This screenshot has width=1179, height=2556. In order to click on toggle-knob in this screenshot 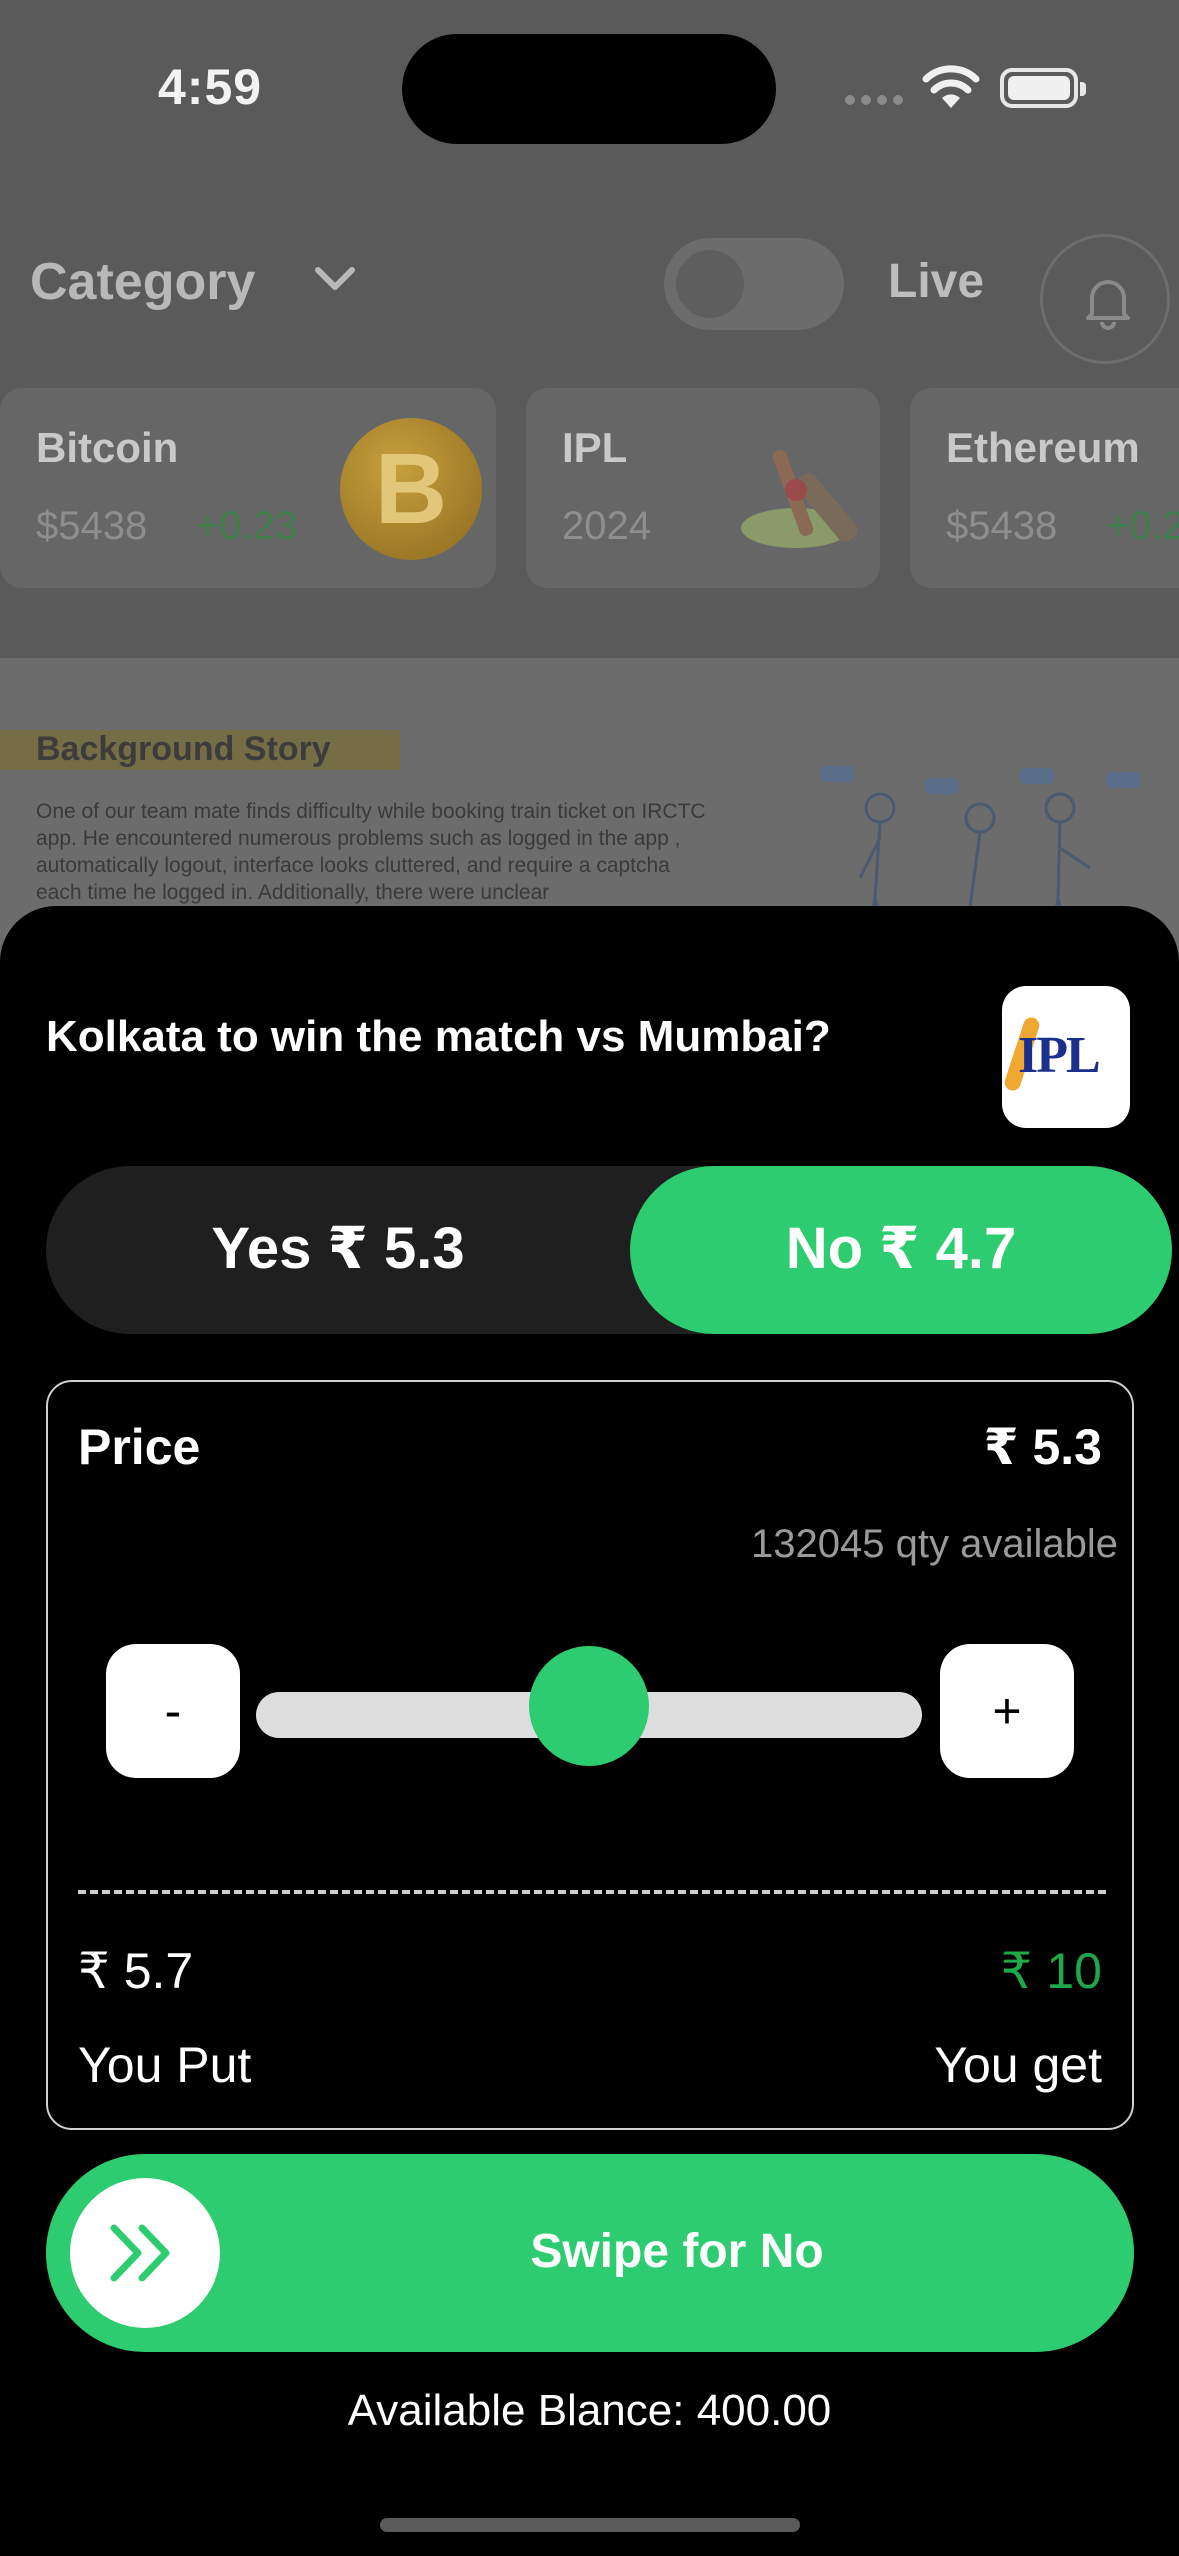, I will do `click(710, 284)`.